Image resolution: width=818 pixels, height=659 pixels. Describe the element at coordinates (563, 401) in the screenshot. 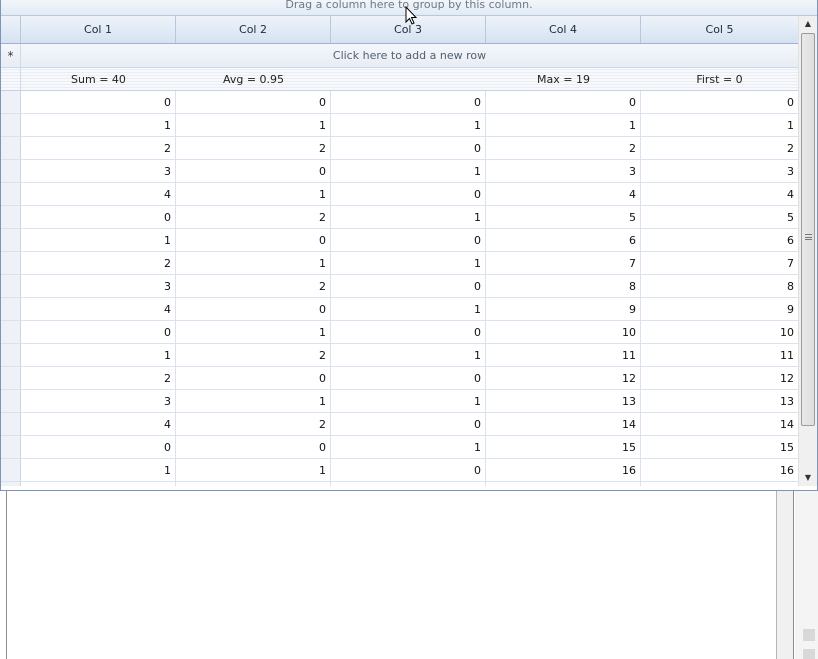

I see `table-cell-col-4: 13` at that location.